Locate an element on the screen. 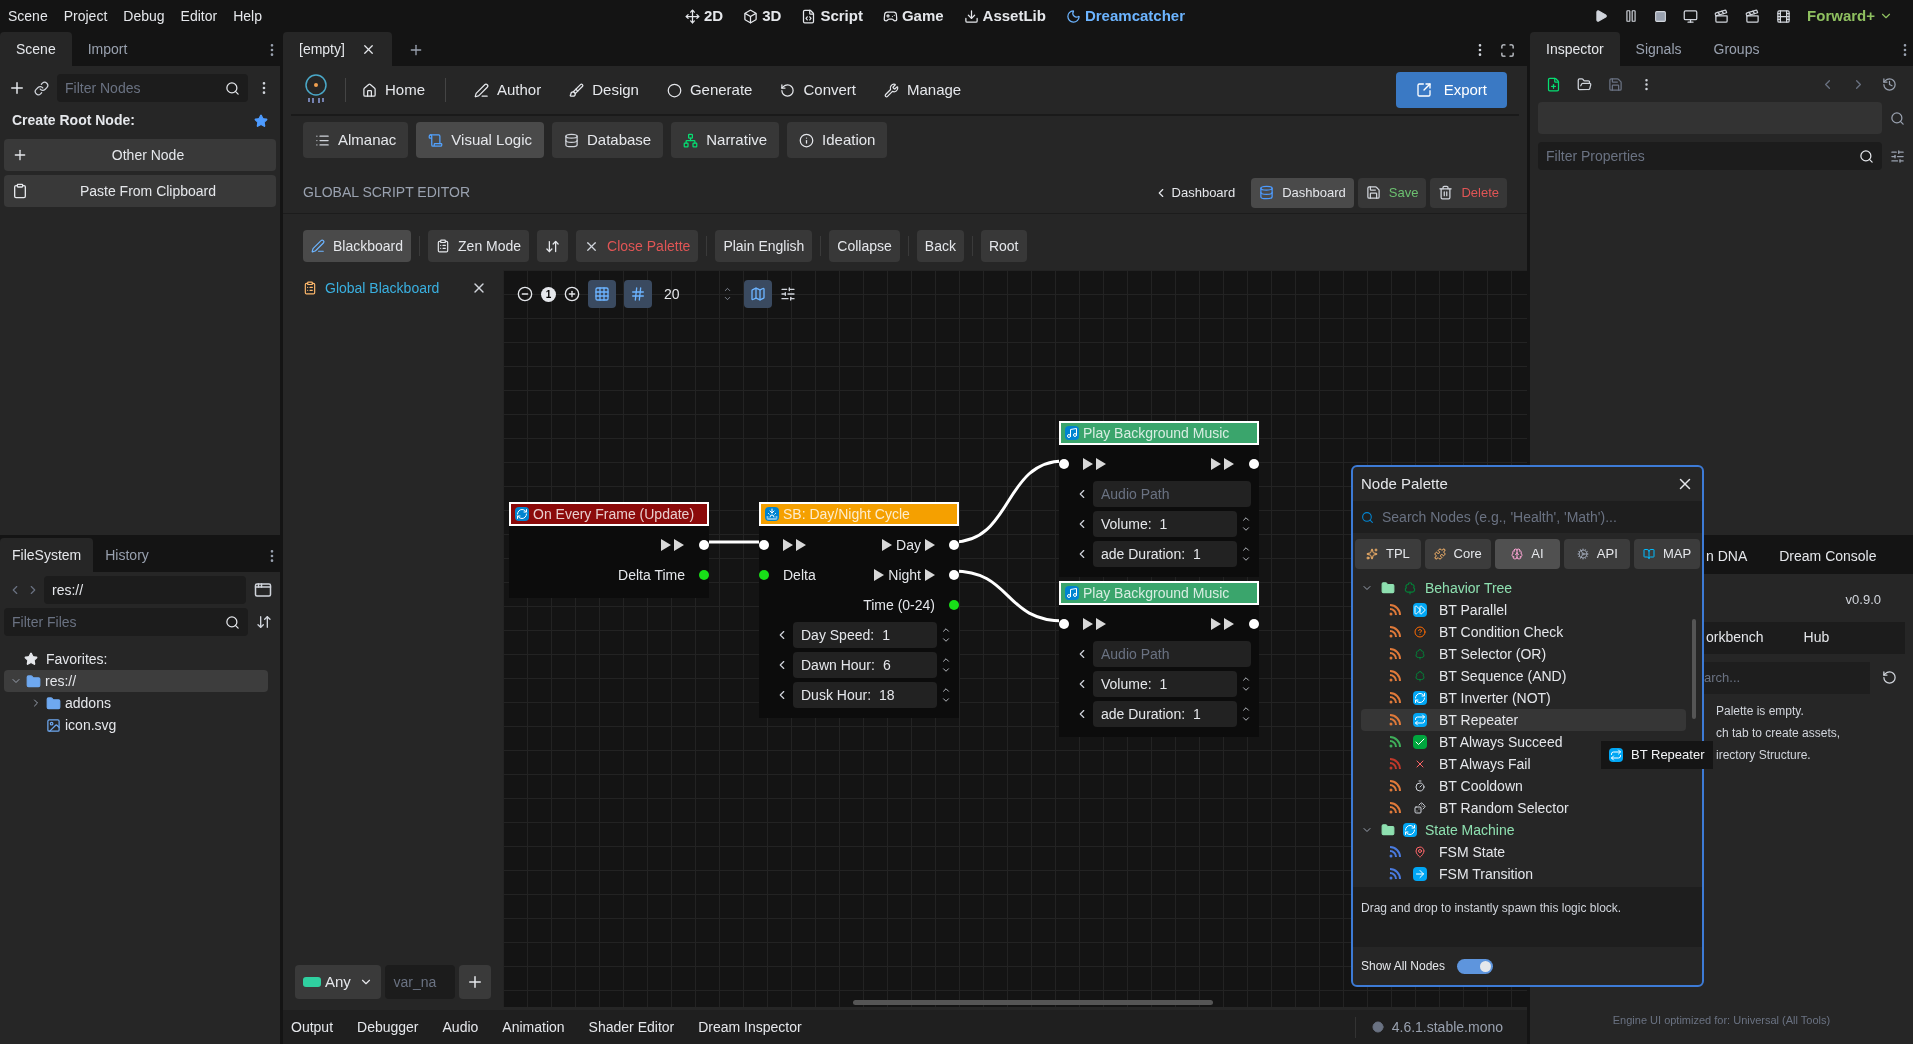 The height and width of the screenshot is (1044, 1913). stop-icon is located at coordinates (1661, 16).